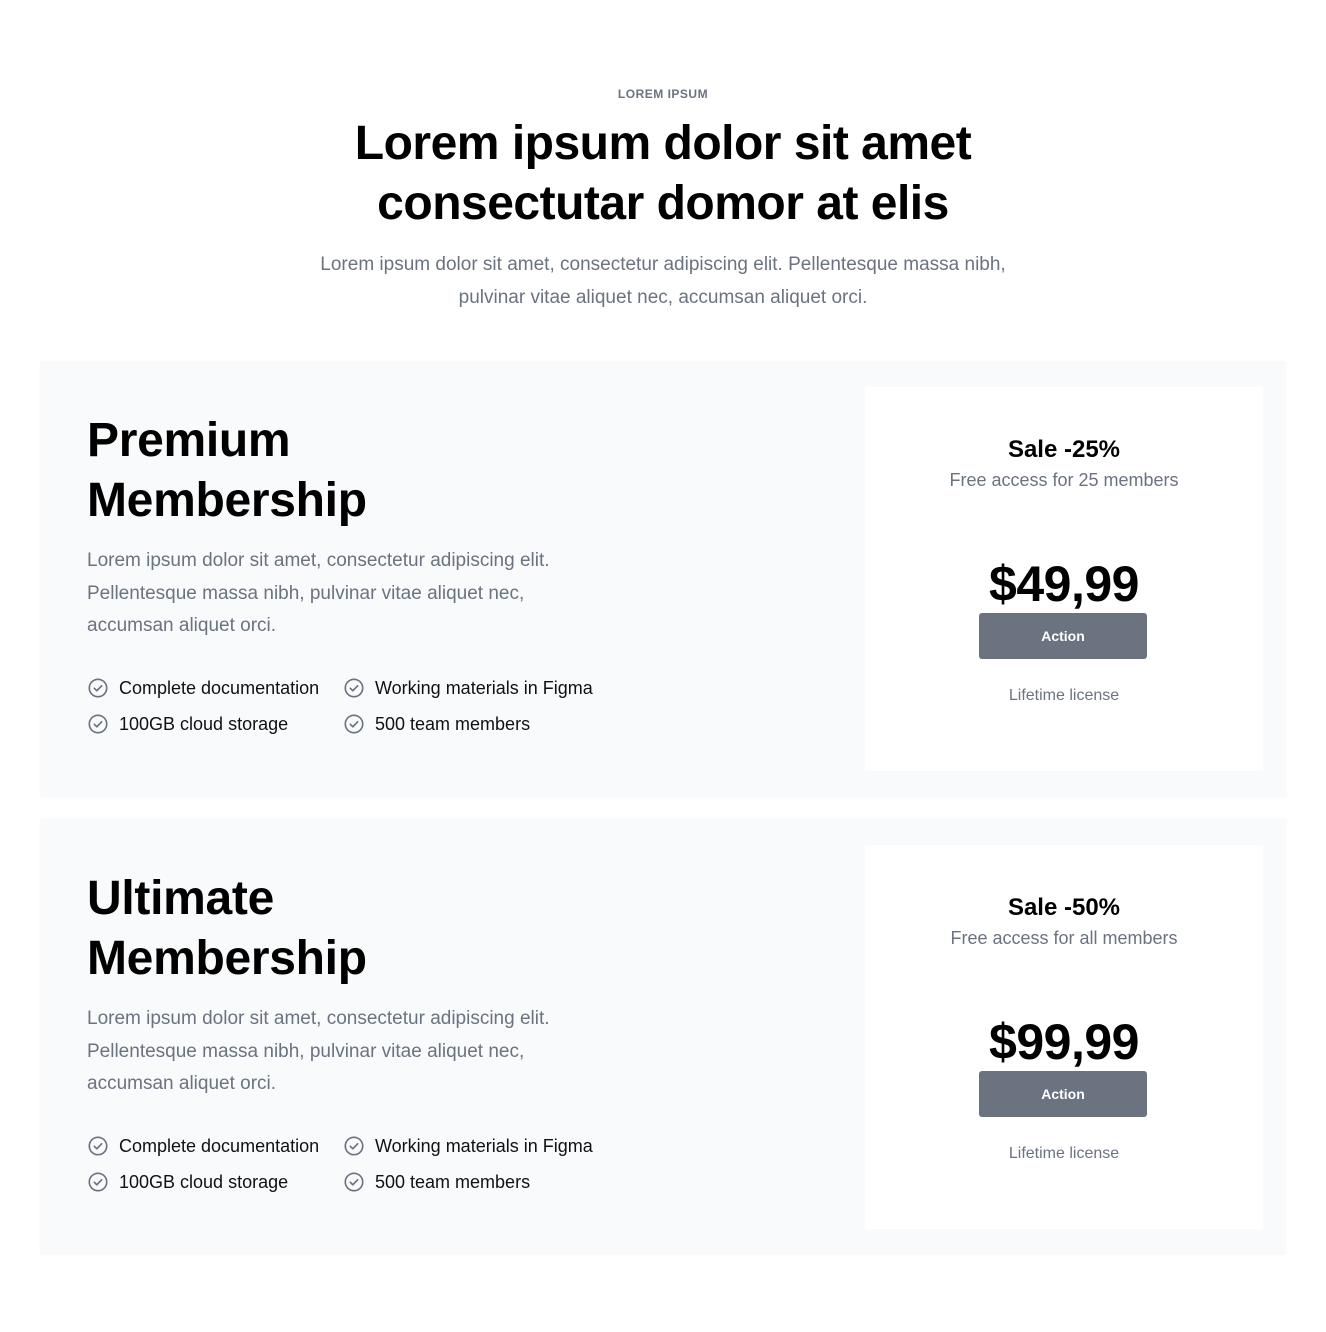  I want to click on page-title-line: Lorem ipsum dolor sit amet, so click(663, 143).